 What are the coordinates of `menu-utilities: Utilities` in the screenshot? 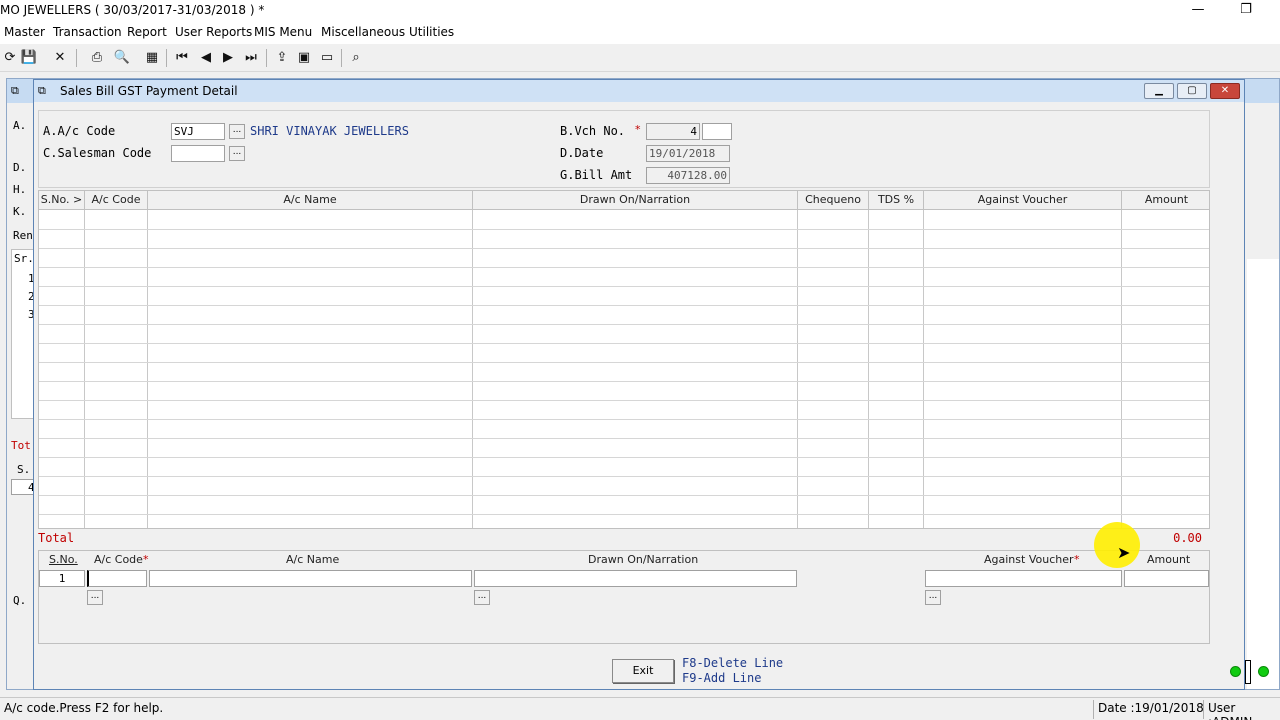 It's located at (431, 32).